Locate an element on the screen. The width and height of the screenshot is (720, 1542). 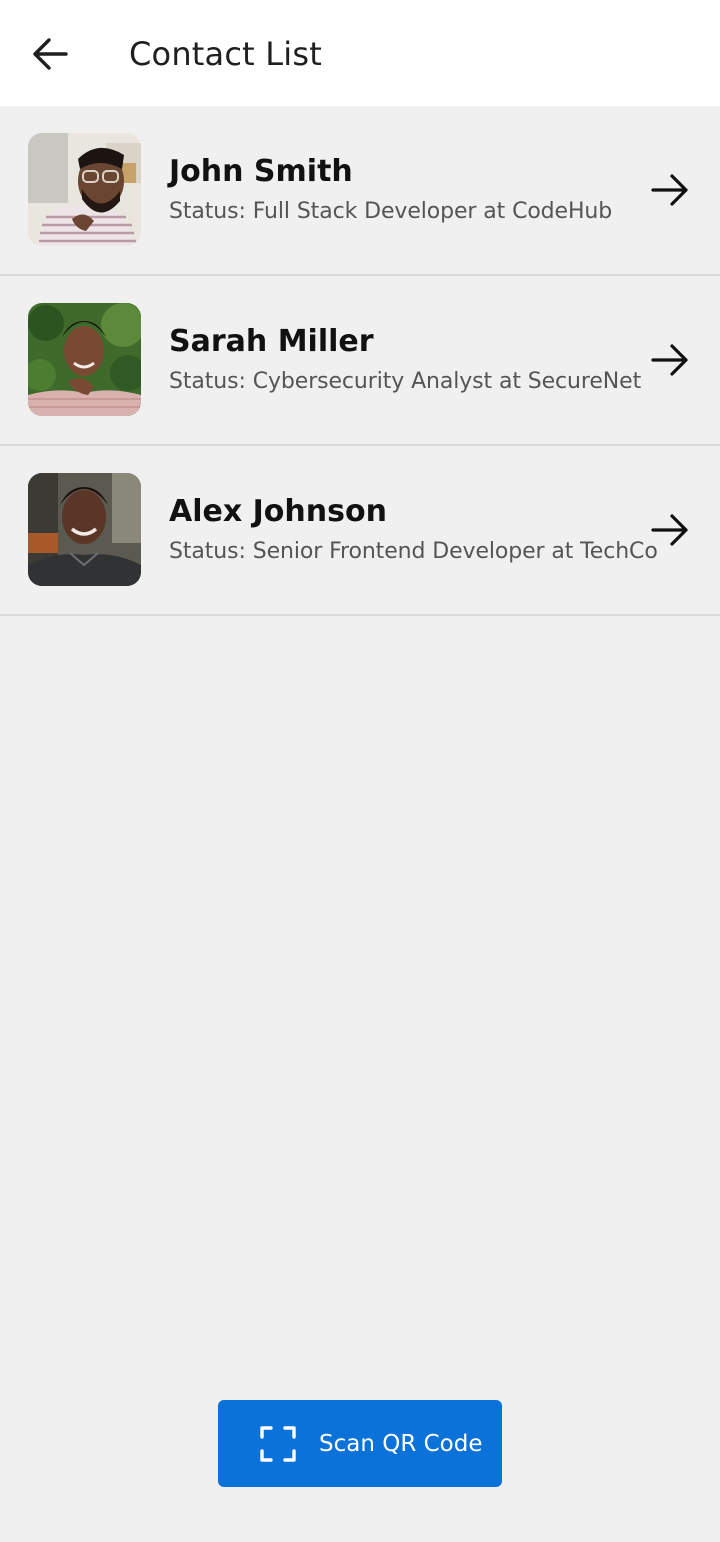
contact-status: Status: Full Stack Developer at CodeHub is located at coordinates (391, 211).